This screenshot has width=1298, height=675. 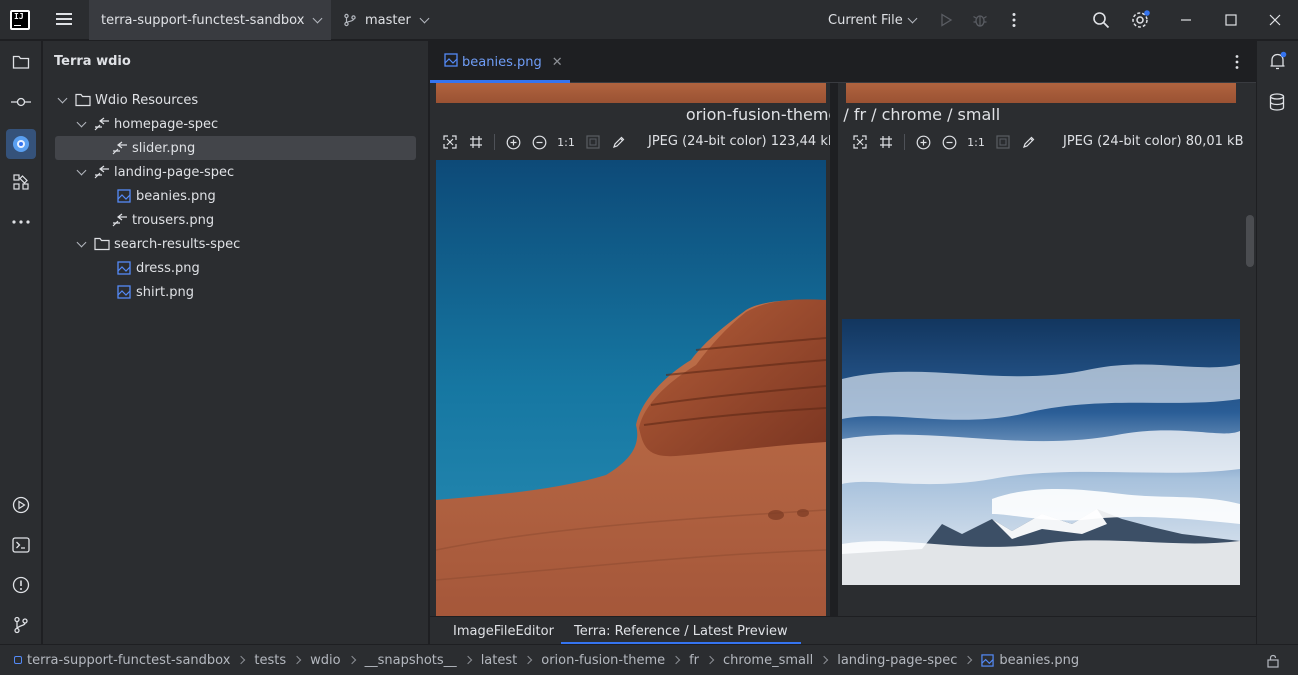 I want to click on search-icon, so click(x=1101, y=20).